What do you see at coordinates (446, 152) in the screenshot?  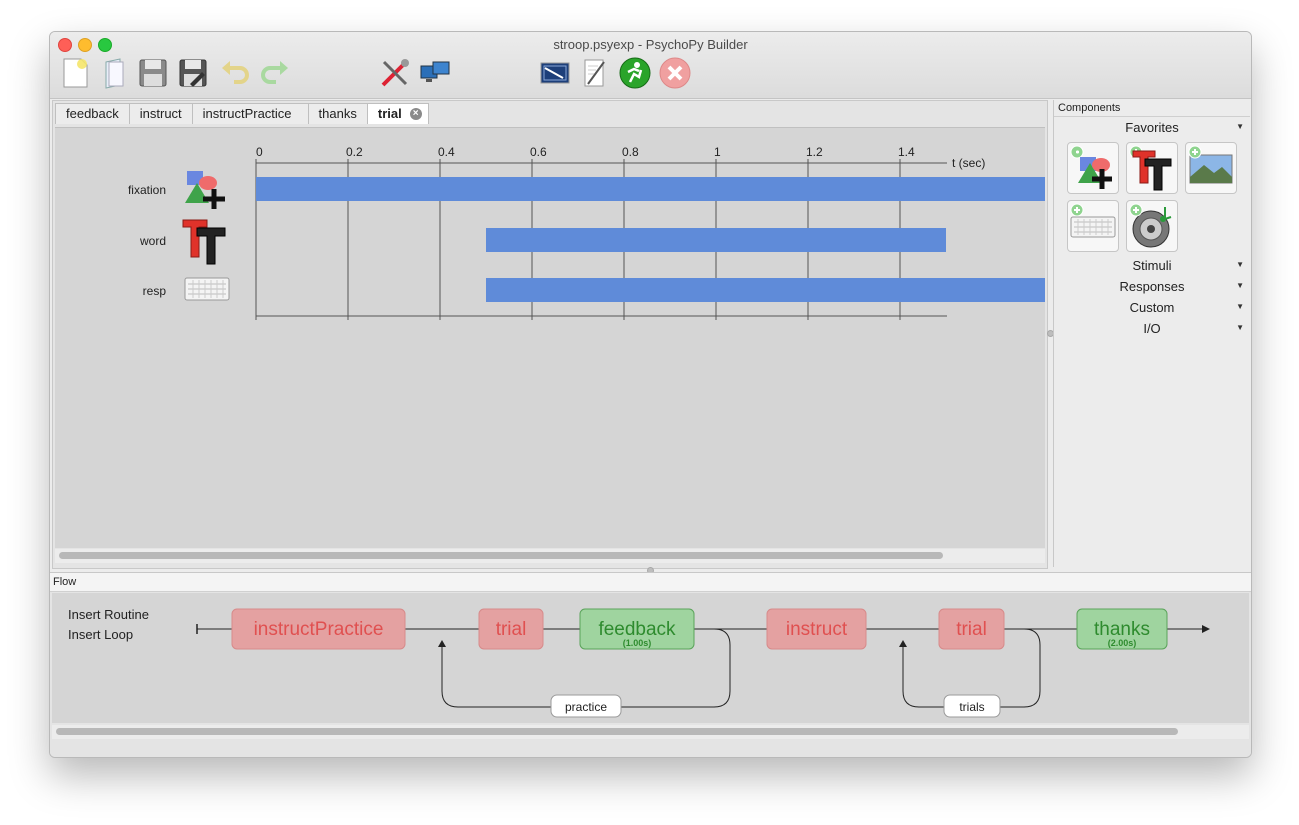 I see `tick-label: 0.4` at bounding box center [446, 152].